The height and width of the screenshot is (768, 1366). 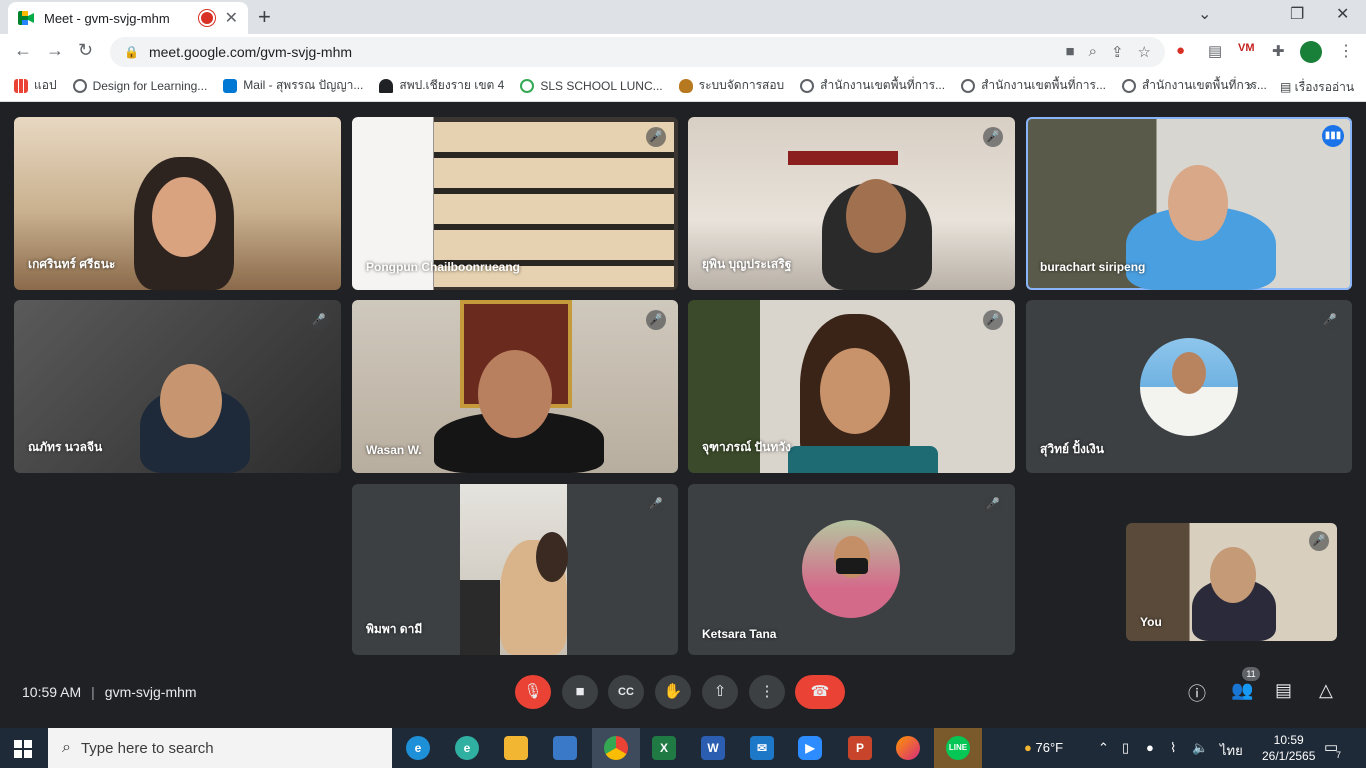 What do you see at coordinates (747, 264) in the screenshot?
I see `participant-name: ยุพิน บุญประเสริฐ` at bounding box center [747, 264].